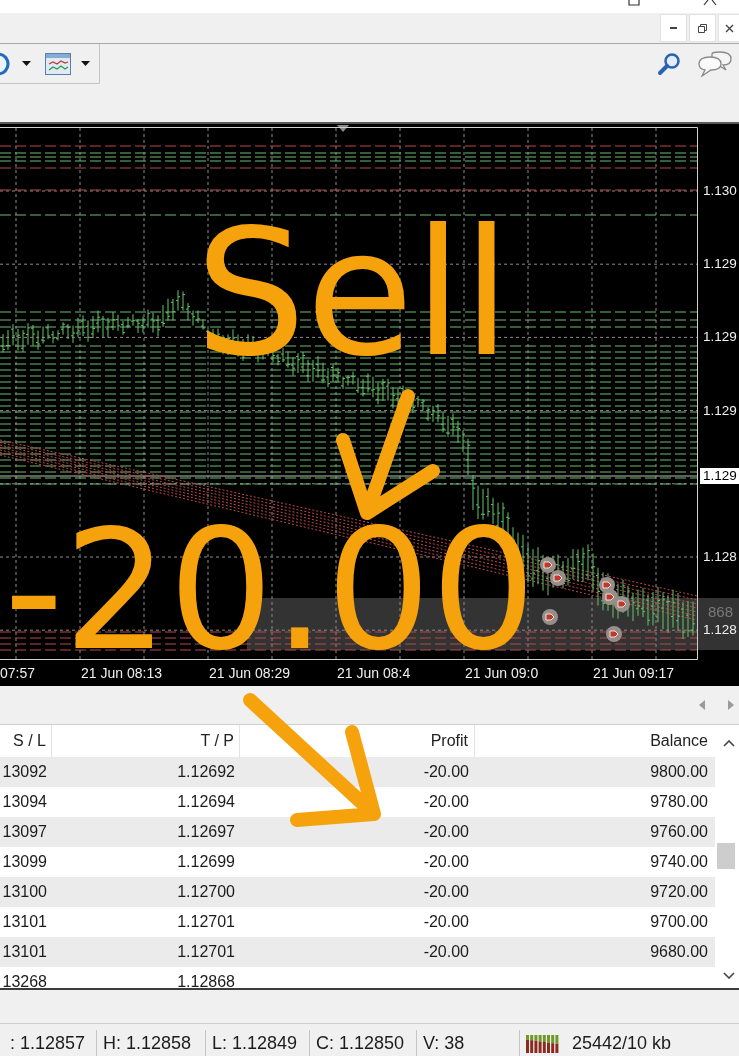 Image resolution: width=739 pixels, height=1056 pixels. Describe the element at coordinates (353, 294) in the screenshot. I see `handwritten-note: Sell` at that location.